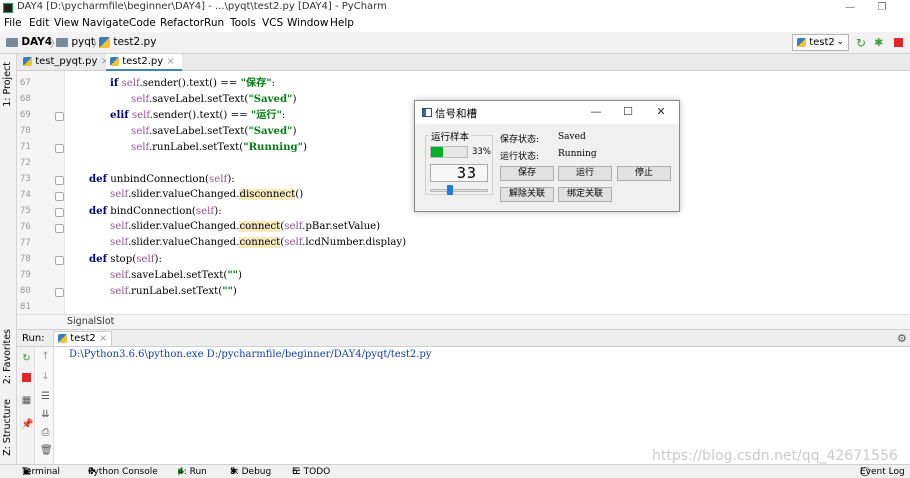 This screenshot has width=910, height=478. I want to click on code-line: def unbindConnection(self):, so click(162, 179).